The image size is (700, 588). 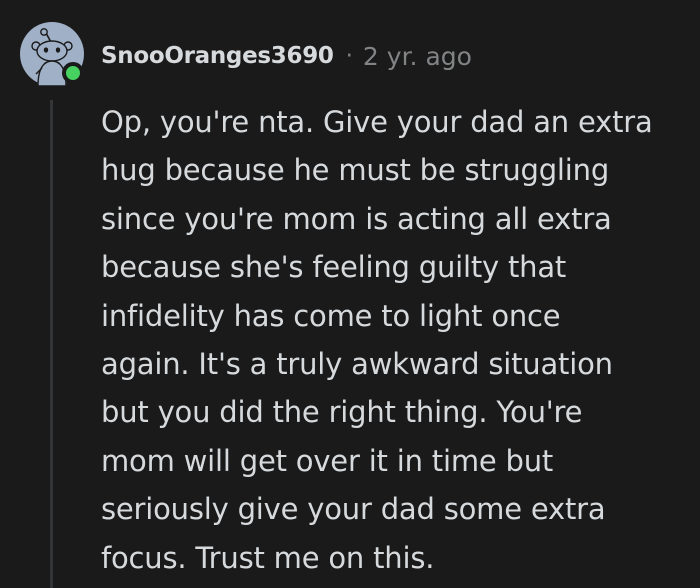 What do you see at coordinates (353, 509) in the screenshot?
I see `comment-body-line: seriously give your dad some extra` at bounding box center [353, 509].